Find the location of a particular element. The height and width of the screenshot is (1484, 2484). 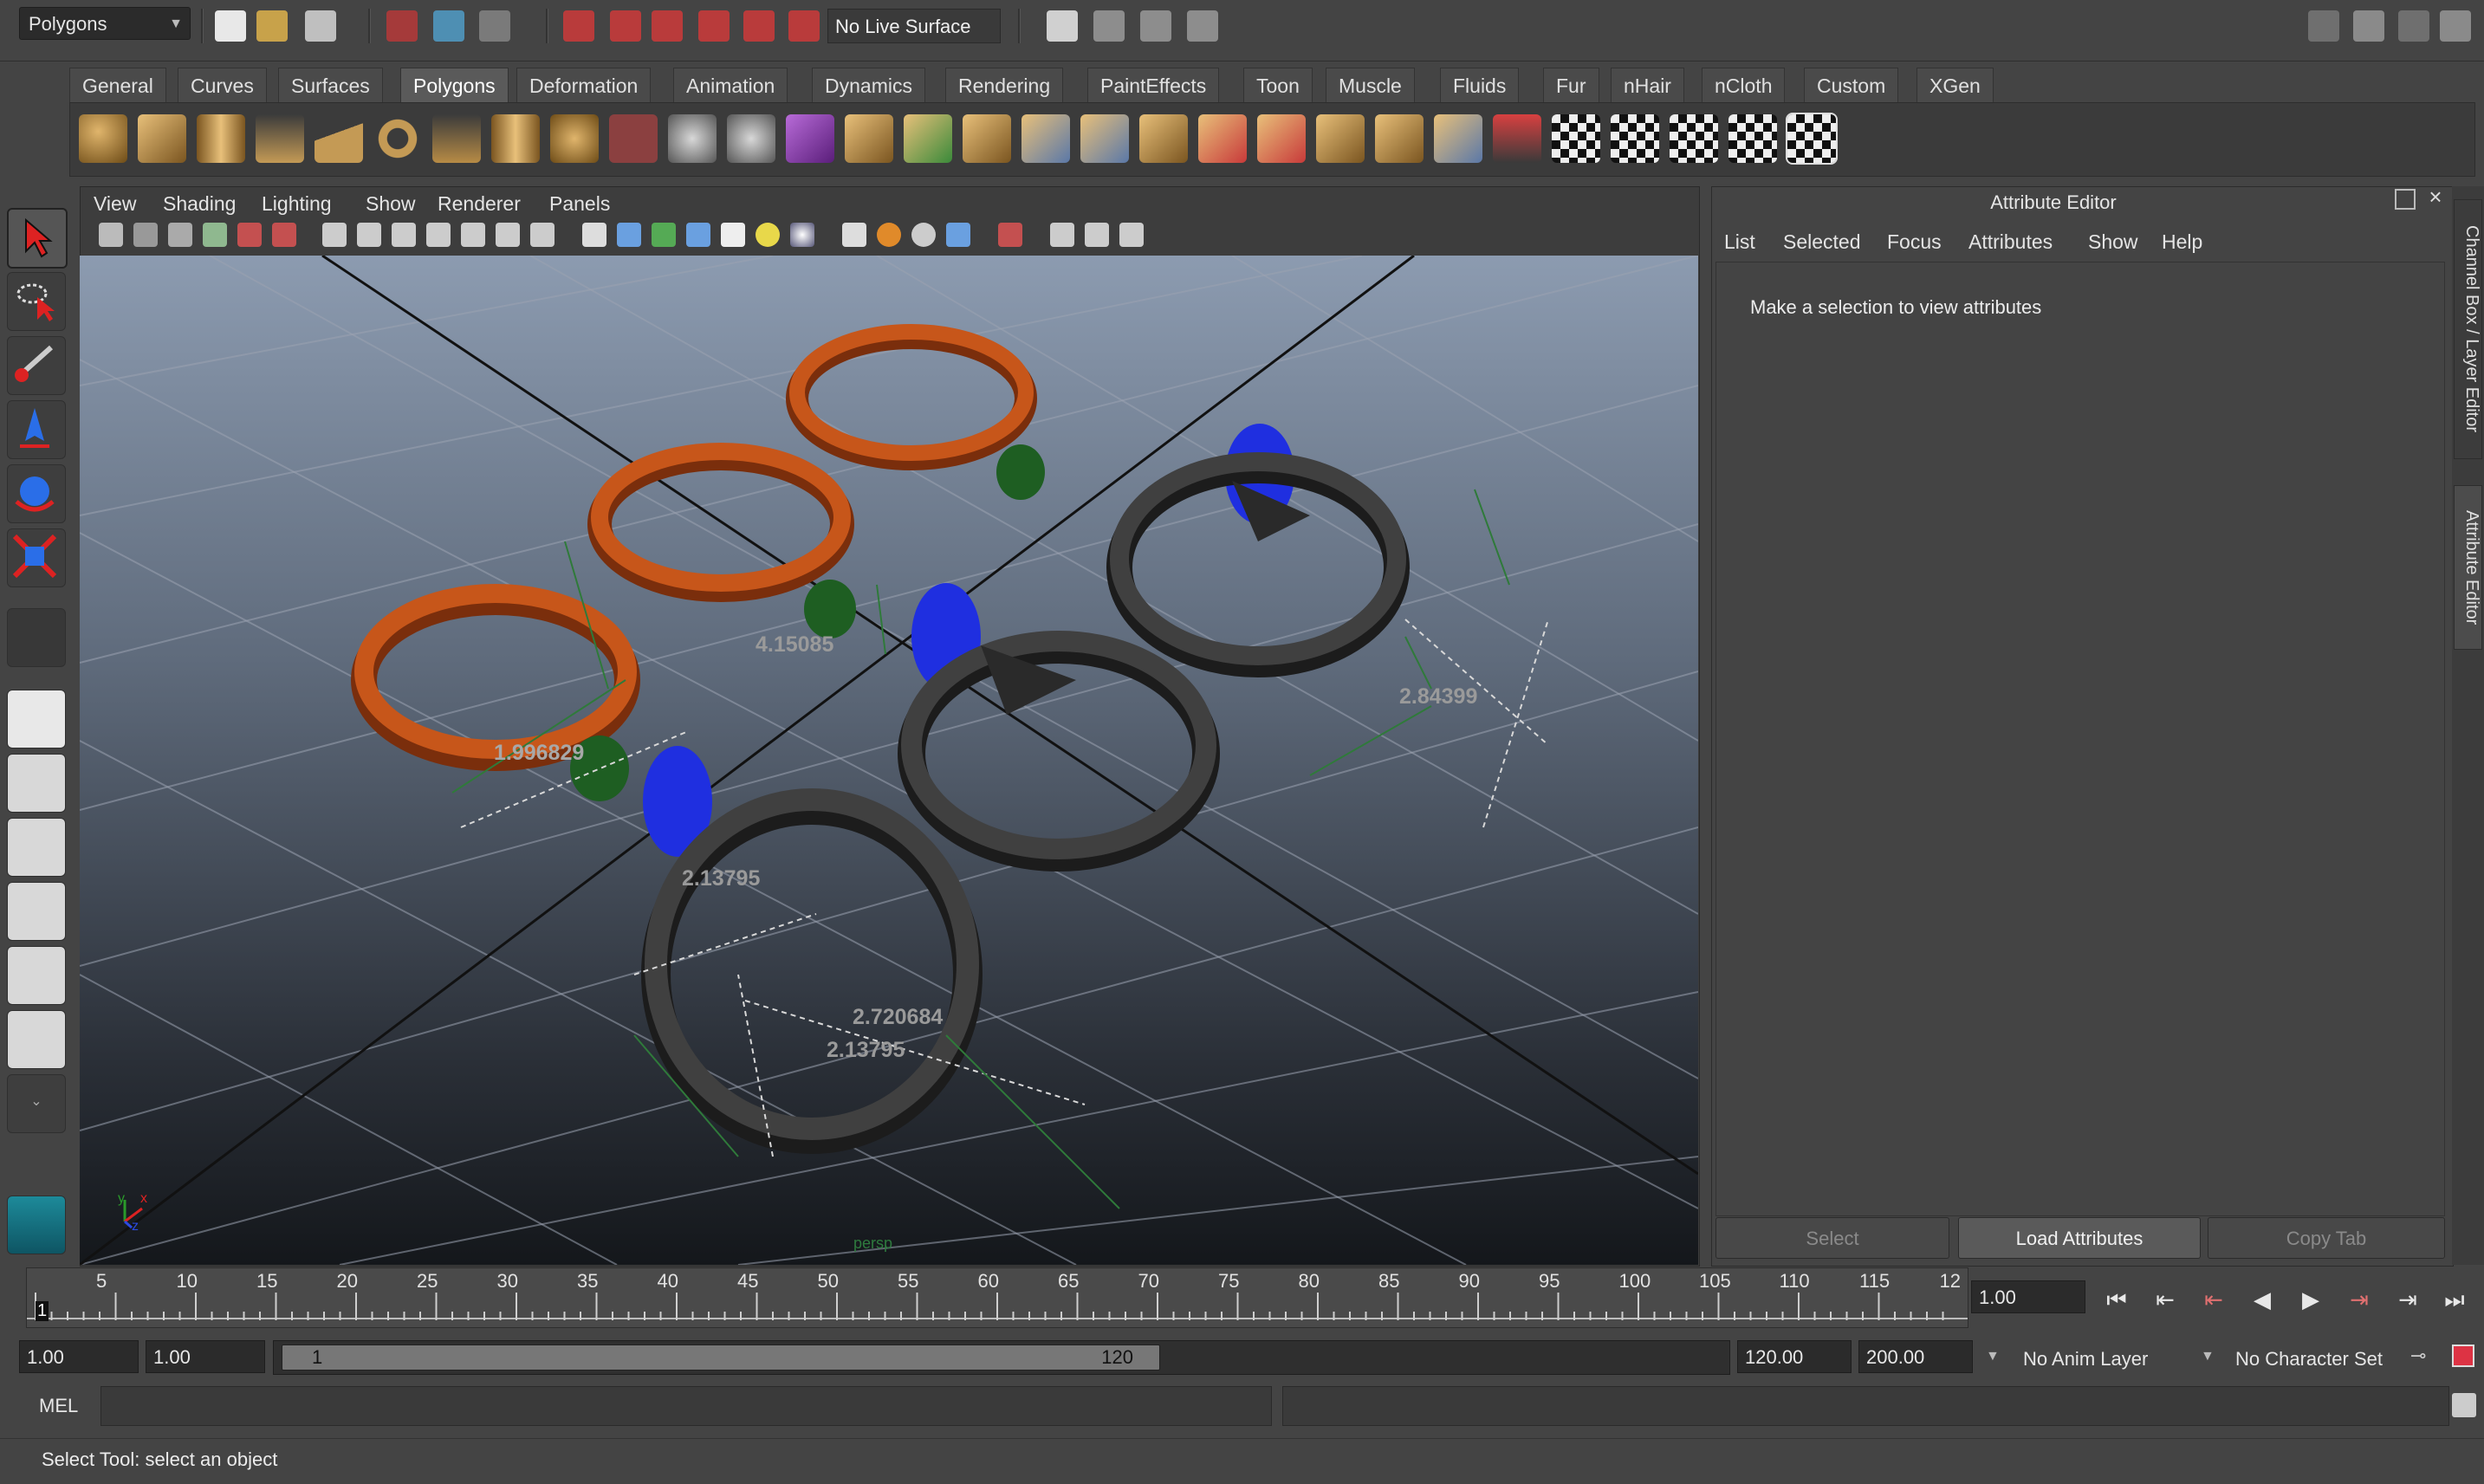

move-tool-icon is located at coordinates (37, 429).